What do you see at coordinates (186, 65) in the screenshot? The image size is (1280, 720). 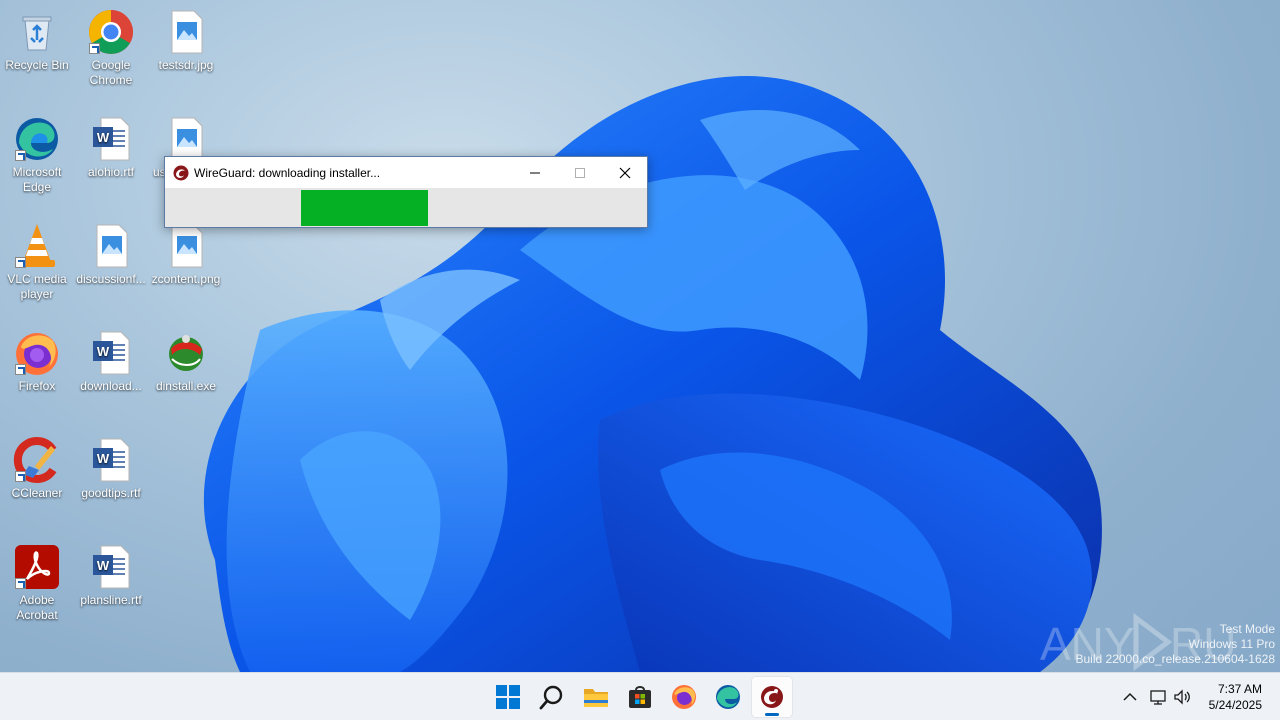 I see `desktop-icon-label: testsdr.jpg` at bounding box center [186, 65].